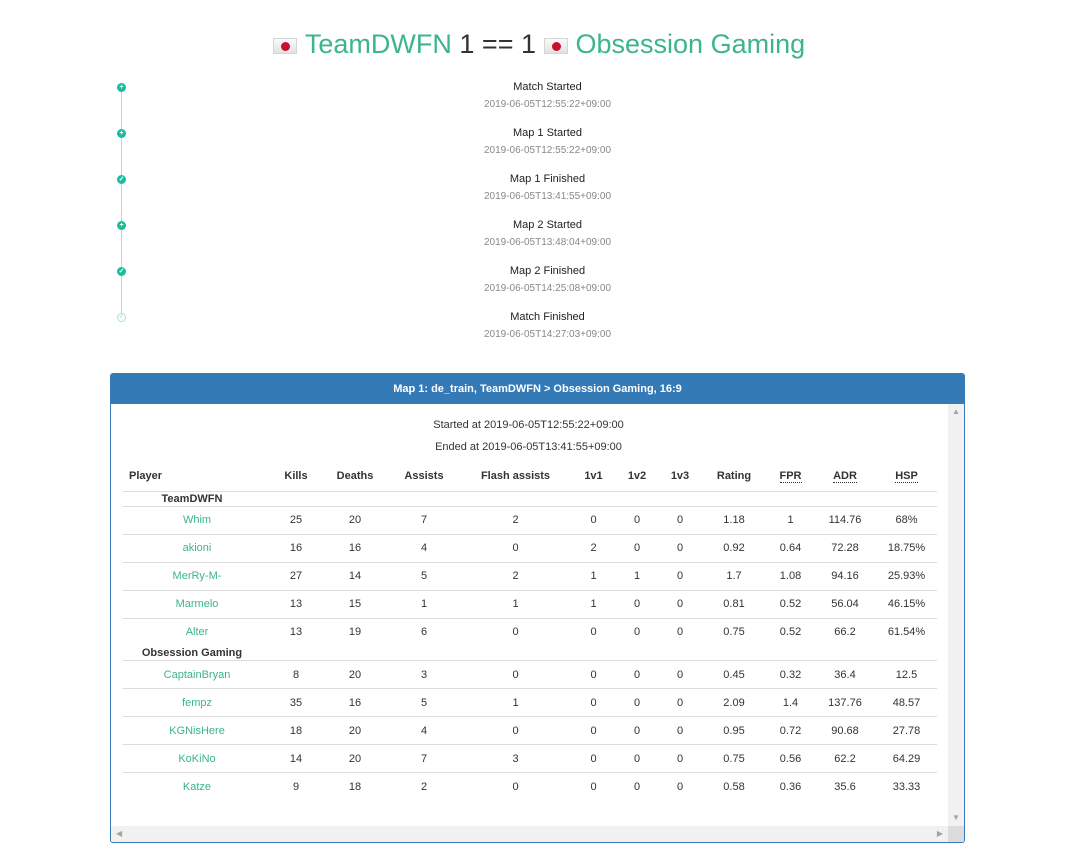  What do you see at coordinates (515, 547) in the screenshot?
I see `stat-flash-assists-cell: 0` at bounding box center [515, 547].